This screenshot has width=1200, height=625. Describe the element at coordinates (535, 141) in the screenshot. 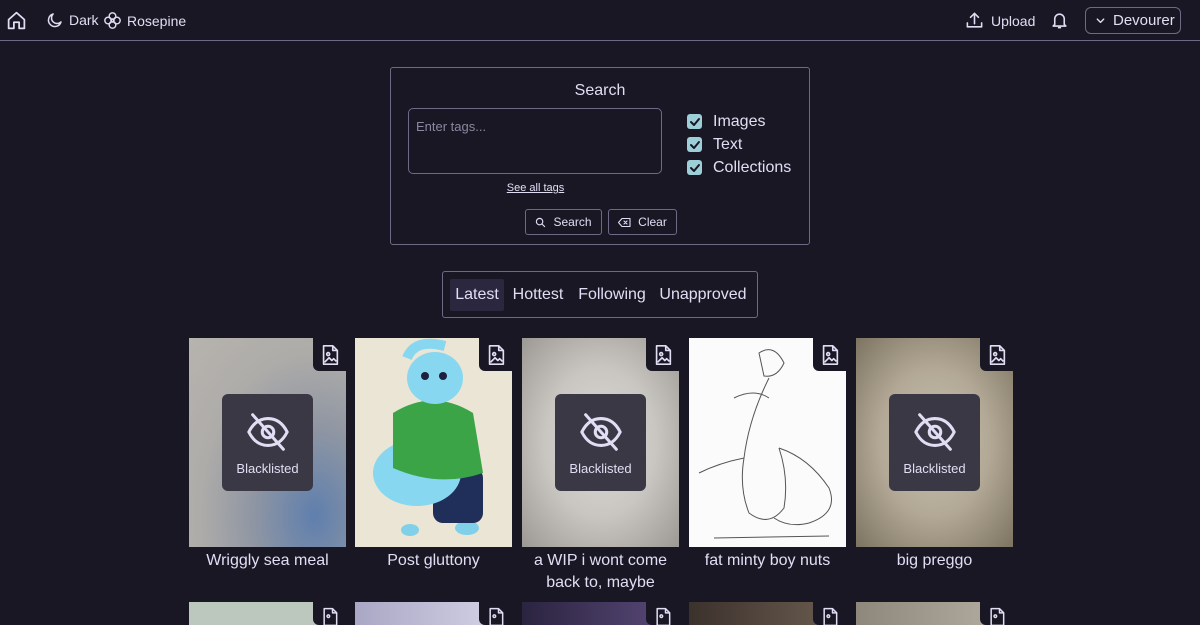

I see `tag-search-input` at that location.